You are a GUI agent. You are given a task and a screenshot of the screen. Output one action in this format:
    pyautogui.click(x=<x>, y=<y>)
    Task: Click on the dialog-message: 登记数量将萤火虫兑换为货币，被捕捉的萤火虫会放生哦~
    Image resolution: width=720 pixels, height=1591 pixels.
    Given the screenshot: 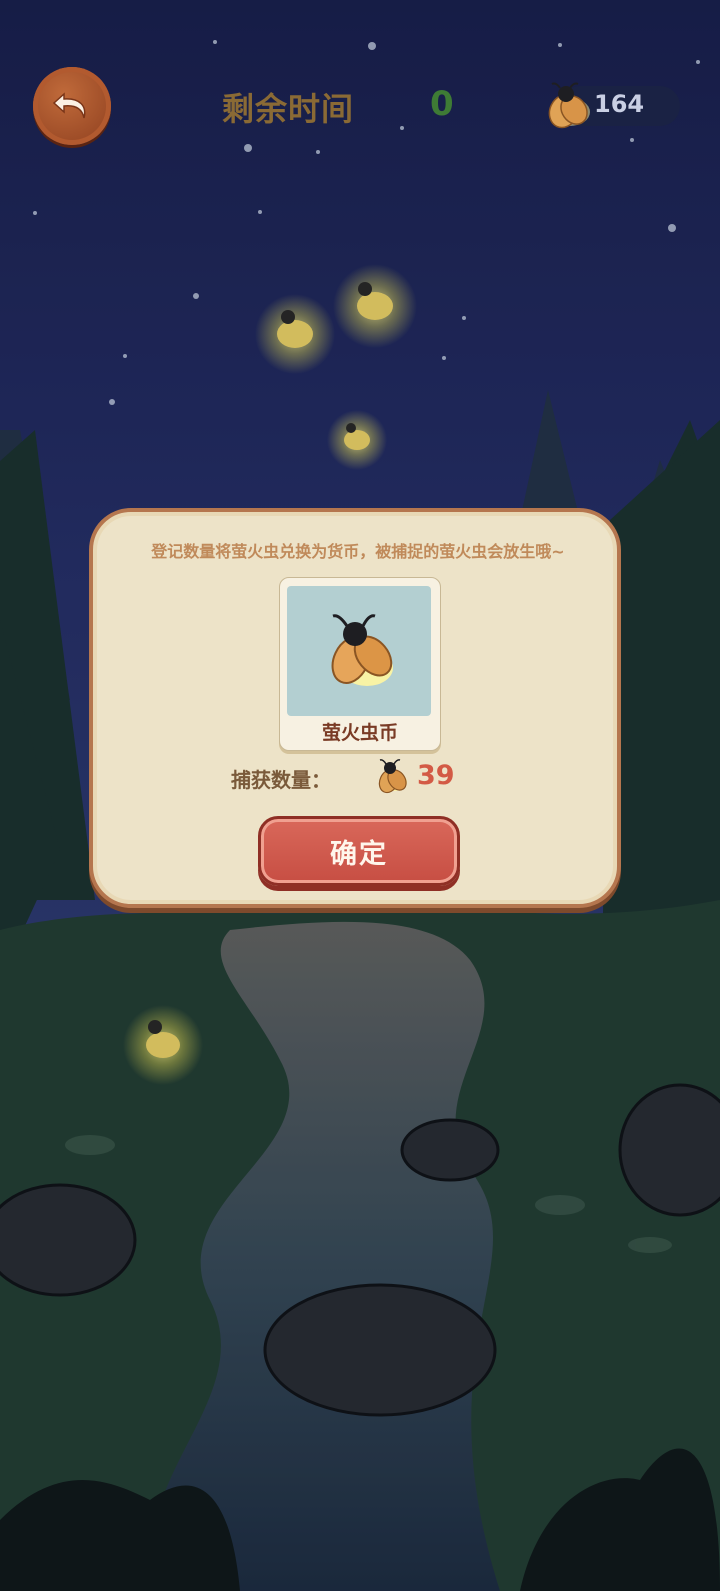 What is the action you would take?
    pyautogui.click(x=358, y=551)
    